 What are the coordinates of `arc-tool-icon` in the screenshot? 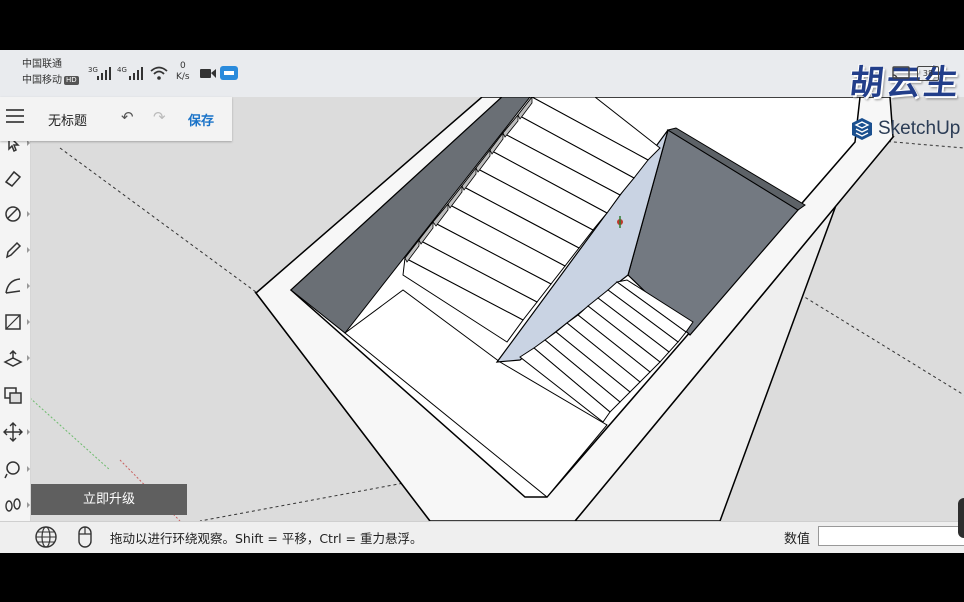 It's located at (16, 286).